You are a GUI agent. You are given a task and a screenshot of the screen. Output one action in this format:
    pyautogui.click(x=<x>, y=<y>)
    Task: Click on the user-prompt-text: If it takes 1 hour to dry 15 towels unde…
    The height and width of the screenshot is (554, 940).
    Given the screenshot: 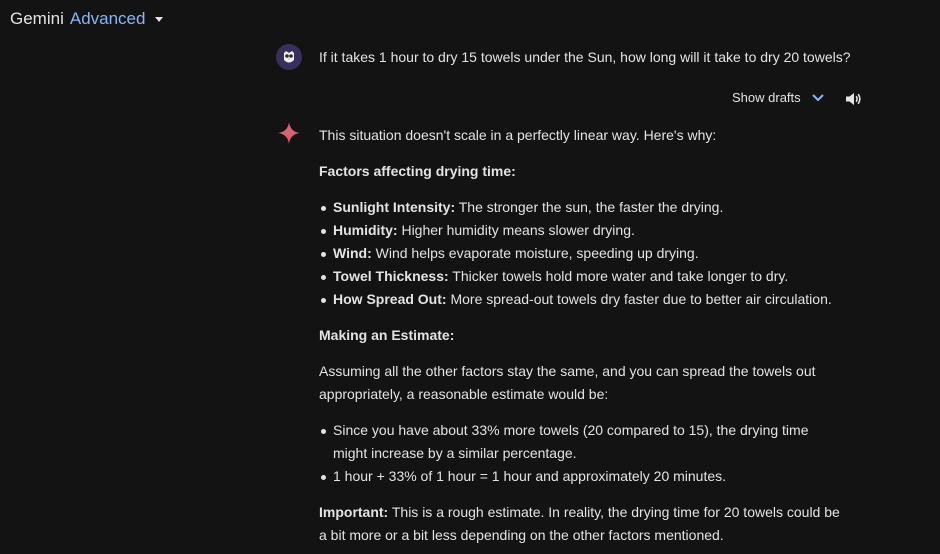 What is the action you would take?
    pyautogui.click(x=585, y=57)
    